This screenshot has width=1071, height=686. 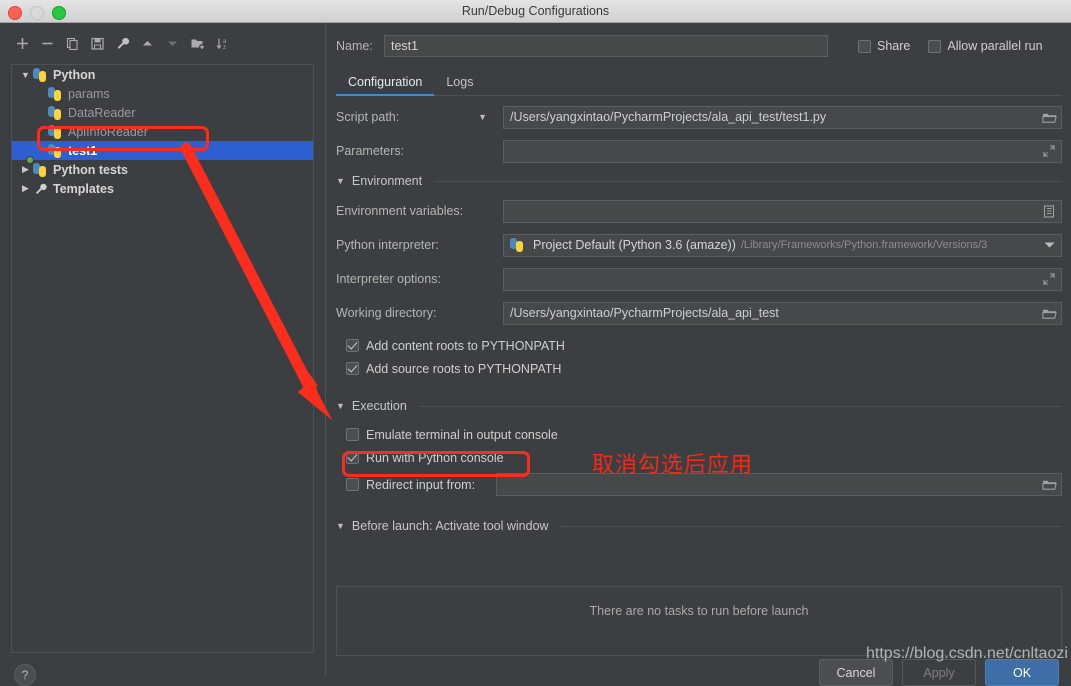 I want to click on tab-logs: Logs, so click(x=459, y=85).